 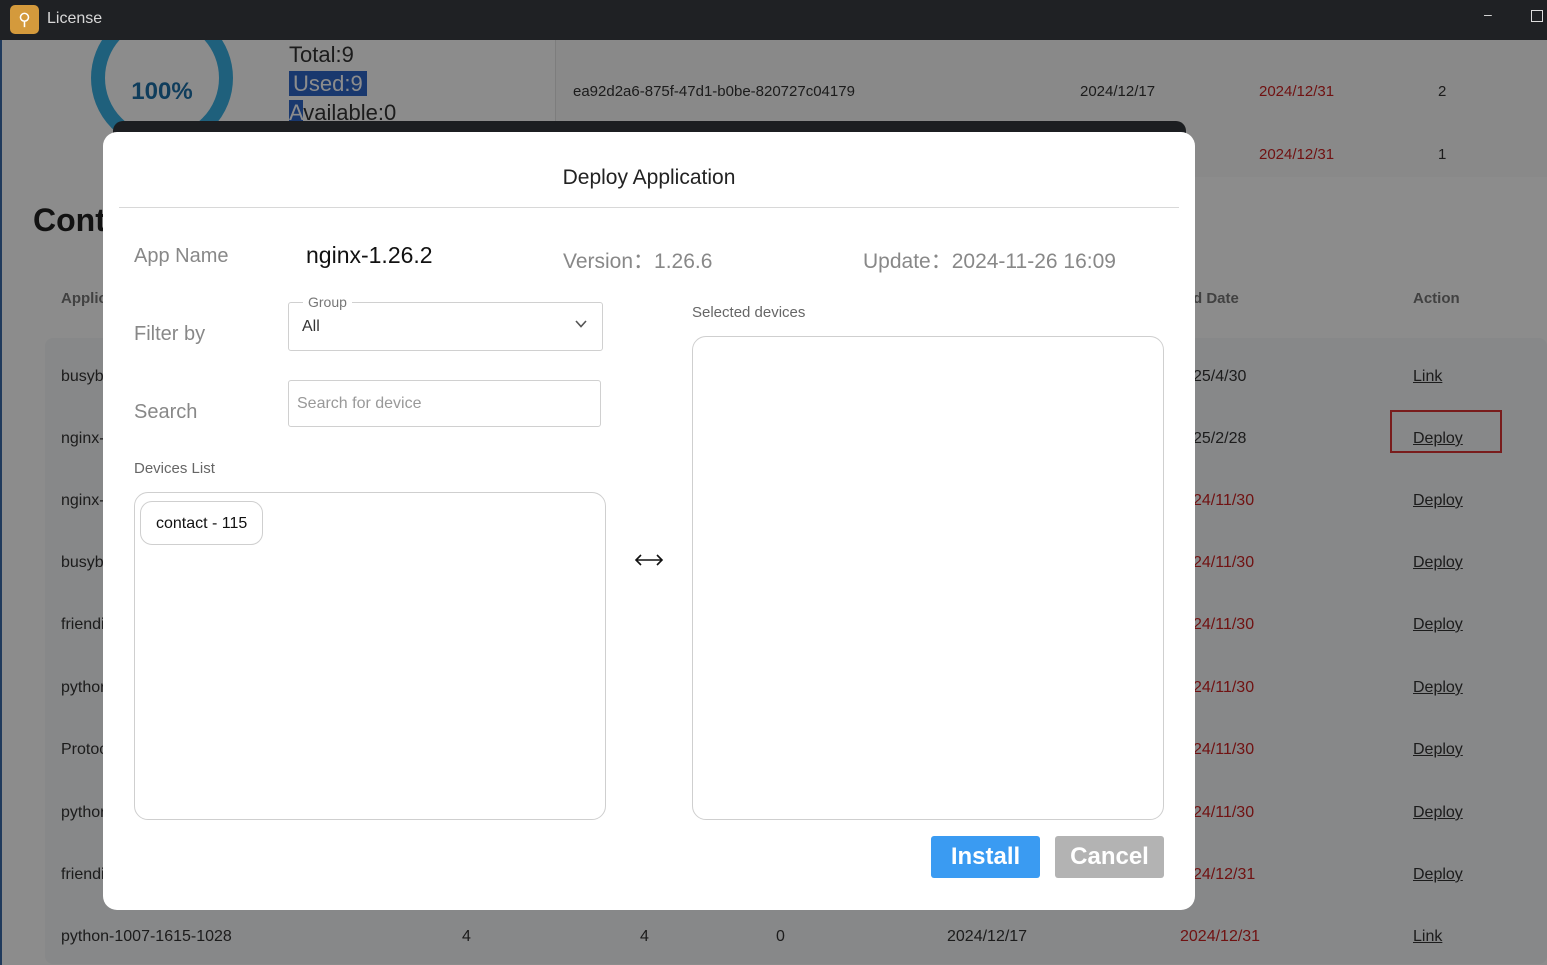 I want to click on swap-arrows-icon, so click(x=649, y=560).